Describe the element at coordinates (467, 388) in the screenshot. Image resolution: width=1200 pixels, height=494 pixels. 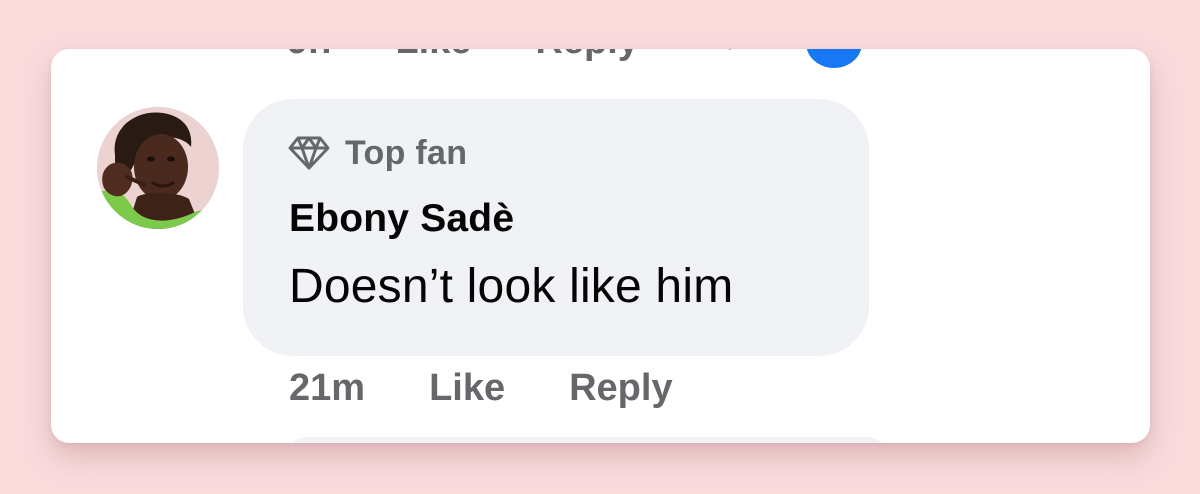
I see `like-button: Like` at that location.